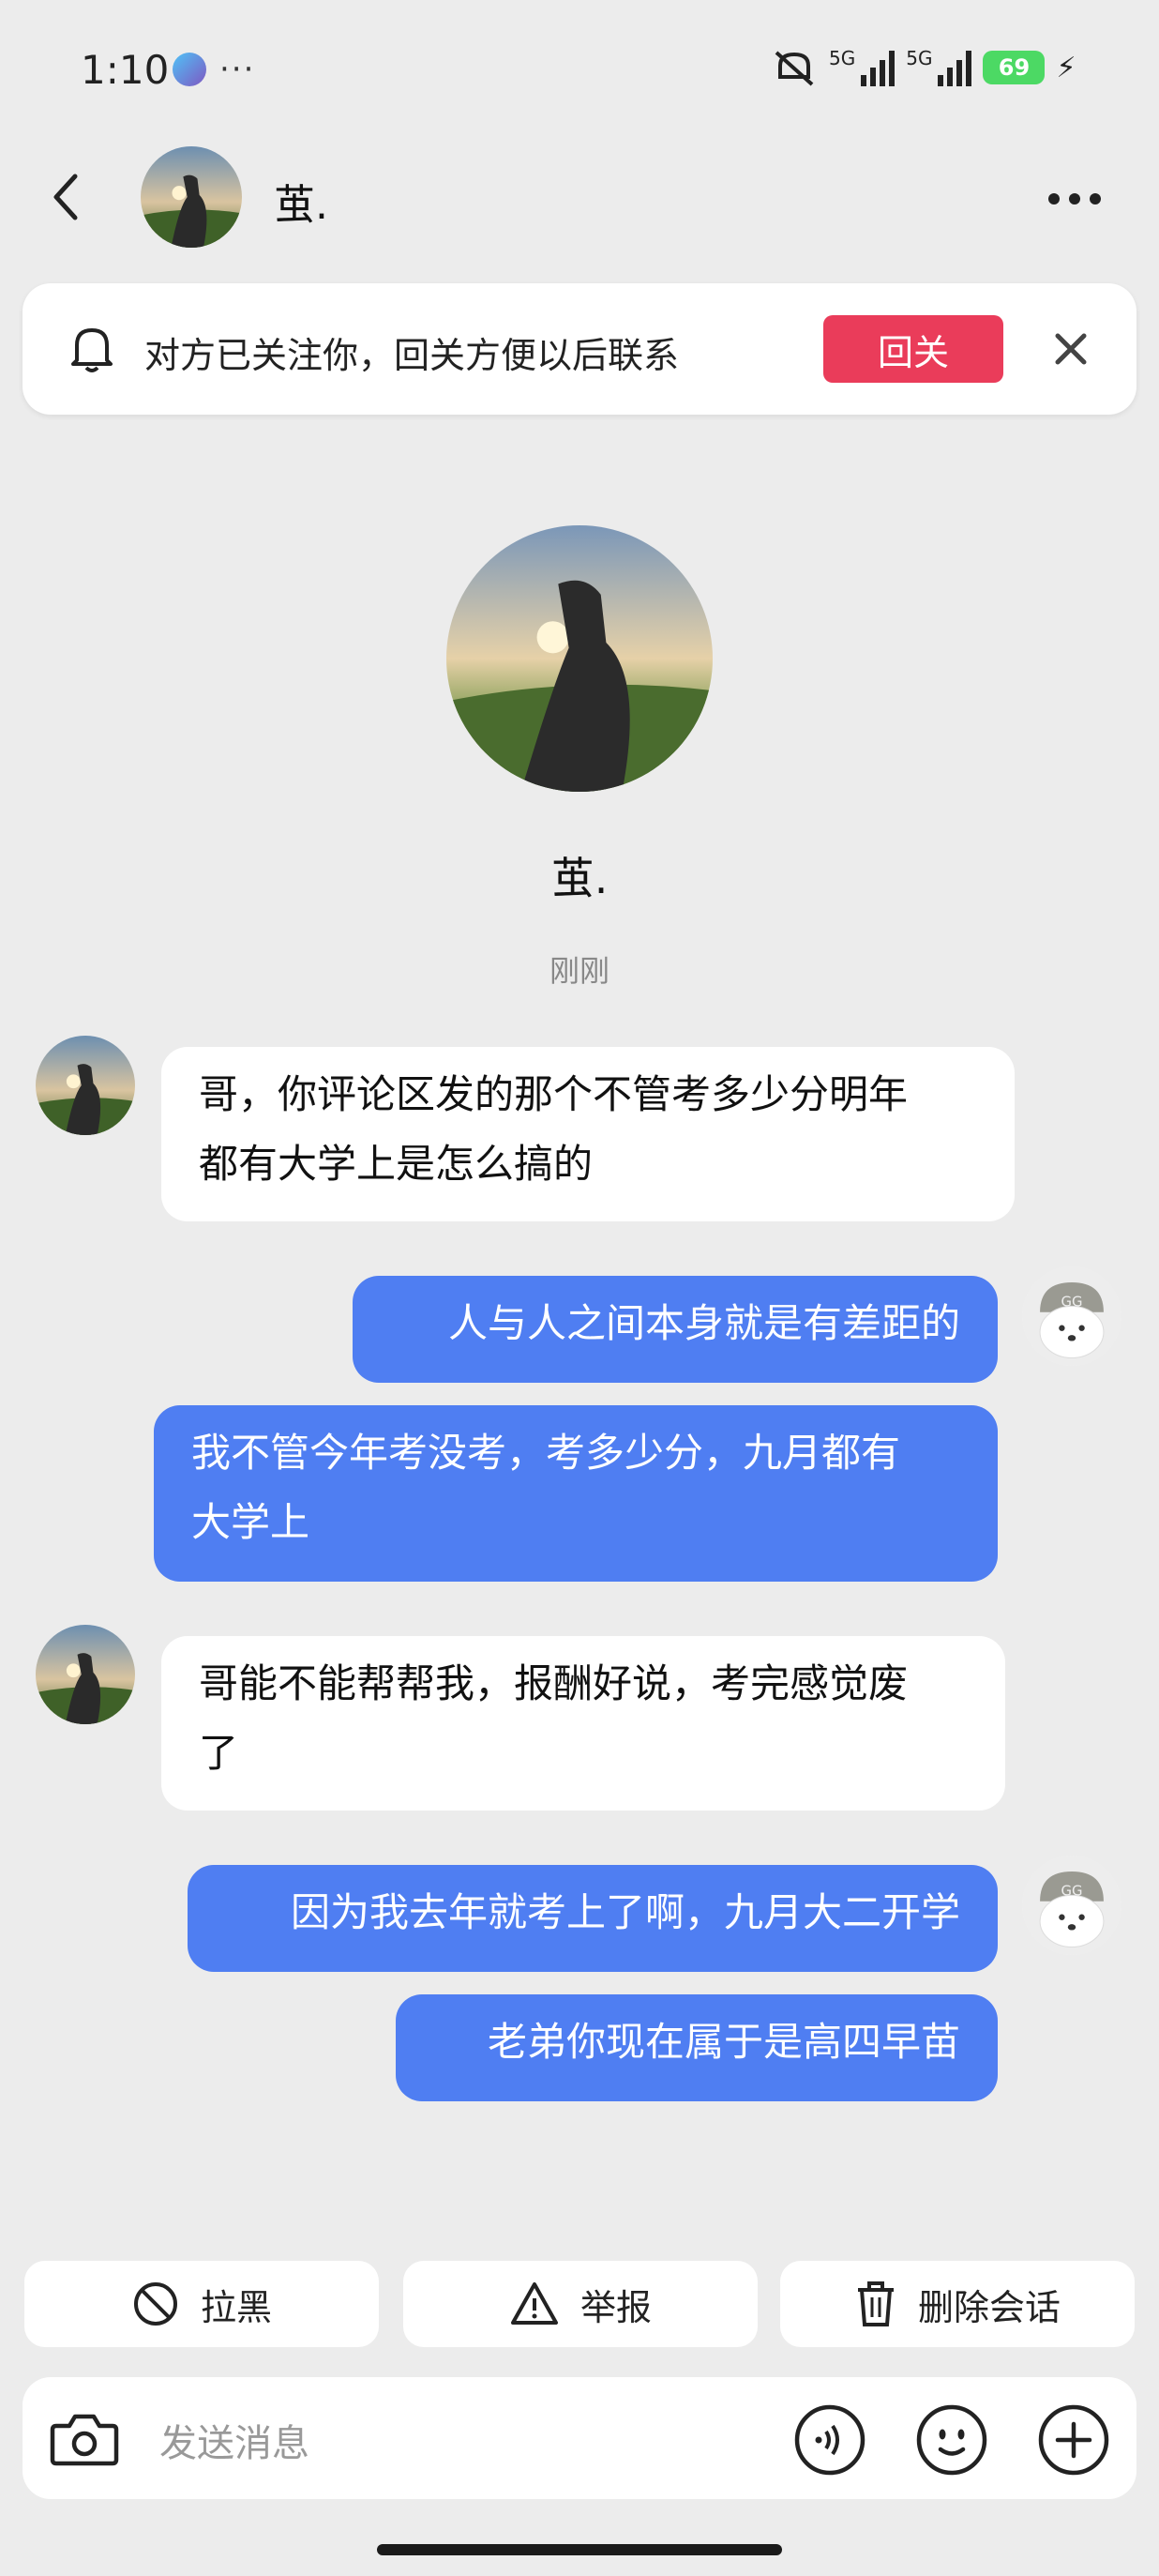 The height and width of the screenshot is (2576, 1159). I want to click on banner-message: 对方已关注你，回关方便以后联系, so click(412, 355).